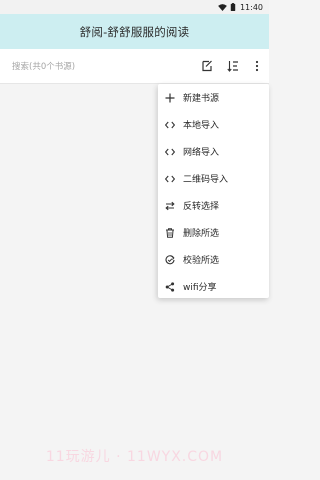 The width and height of the screenshot is (320, 480). I want to click on menu-item-invert-selection: 反转选择, so click(213, 205).